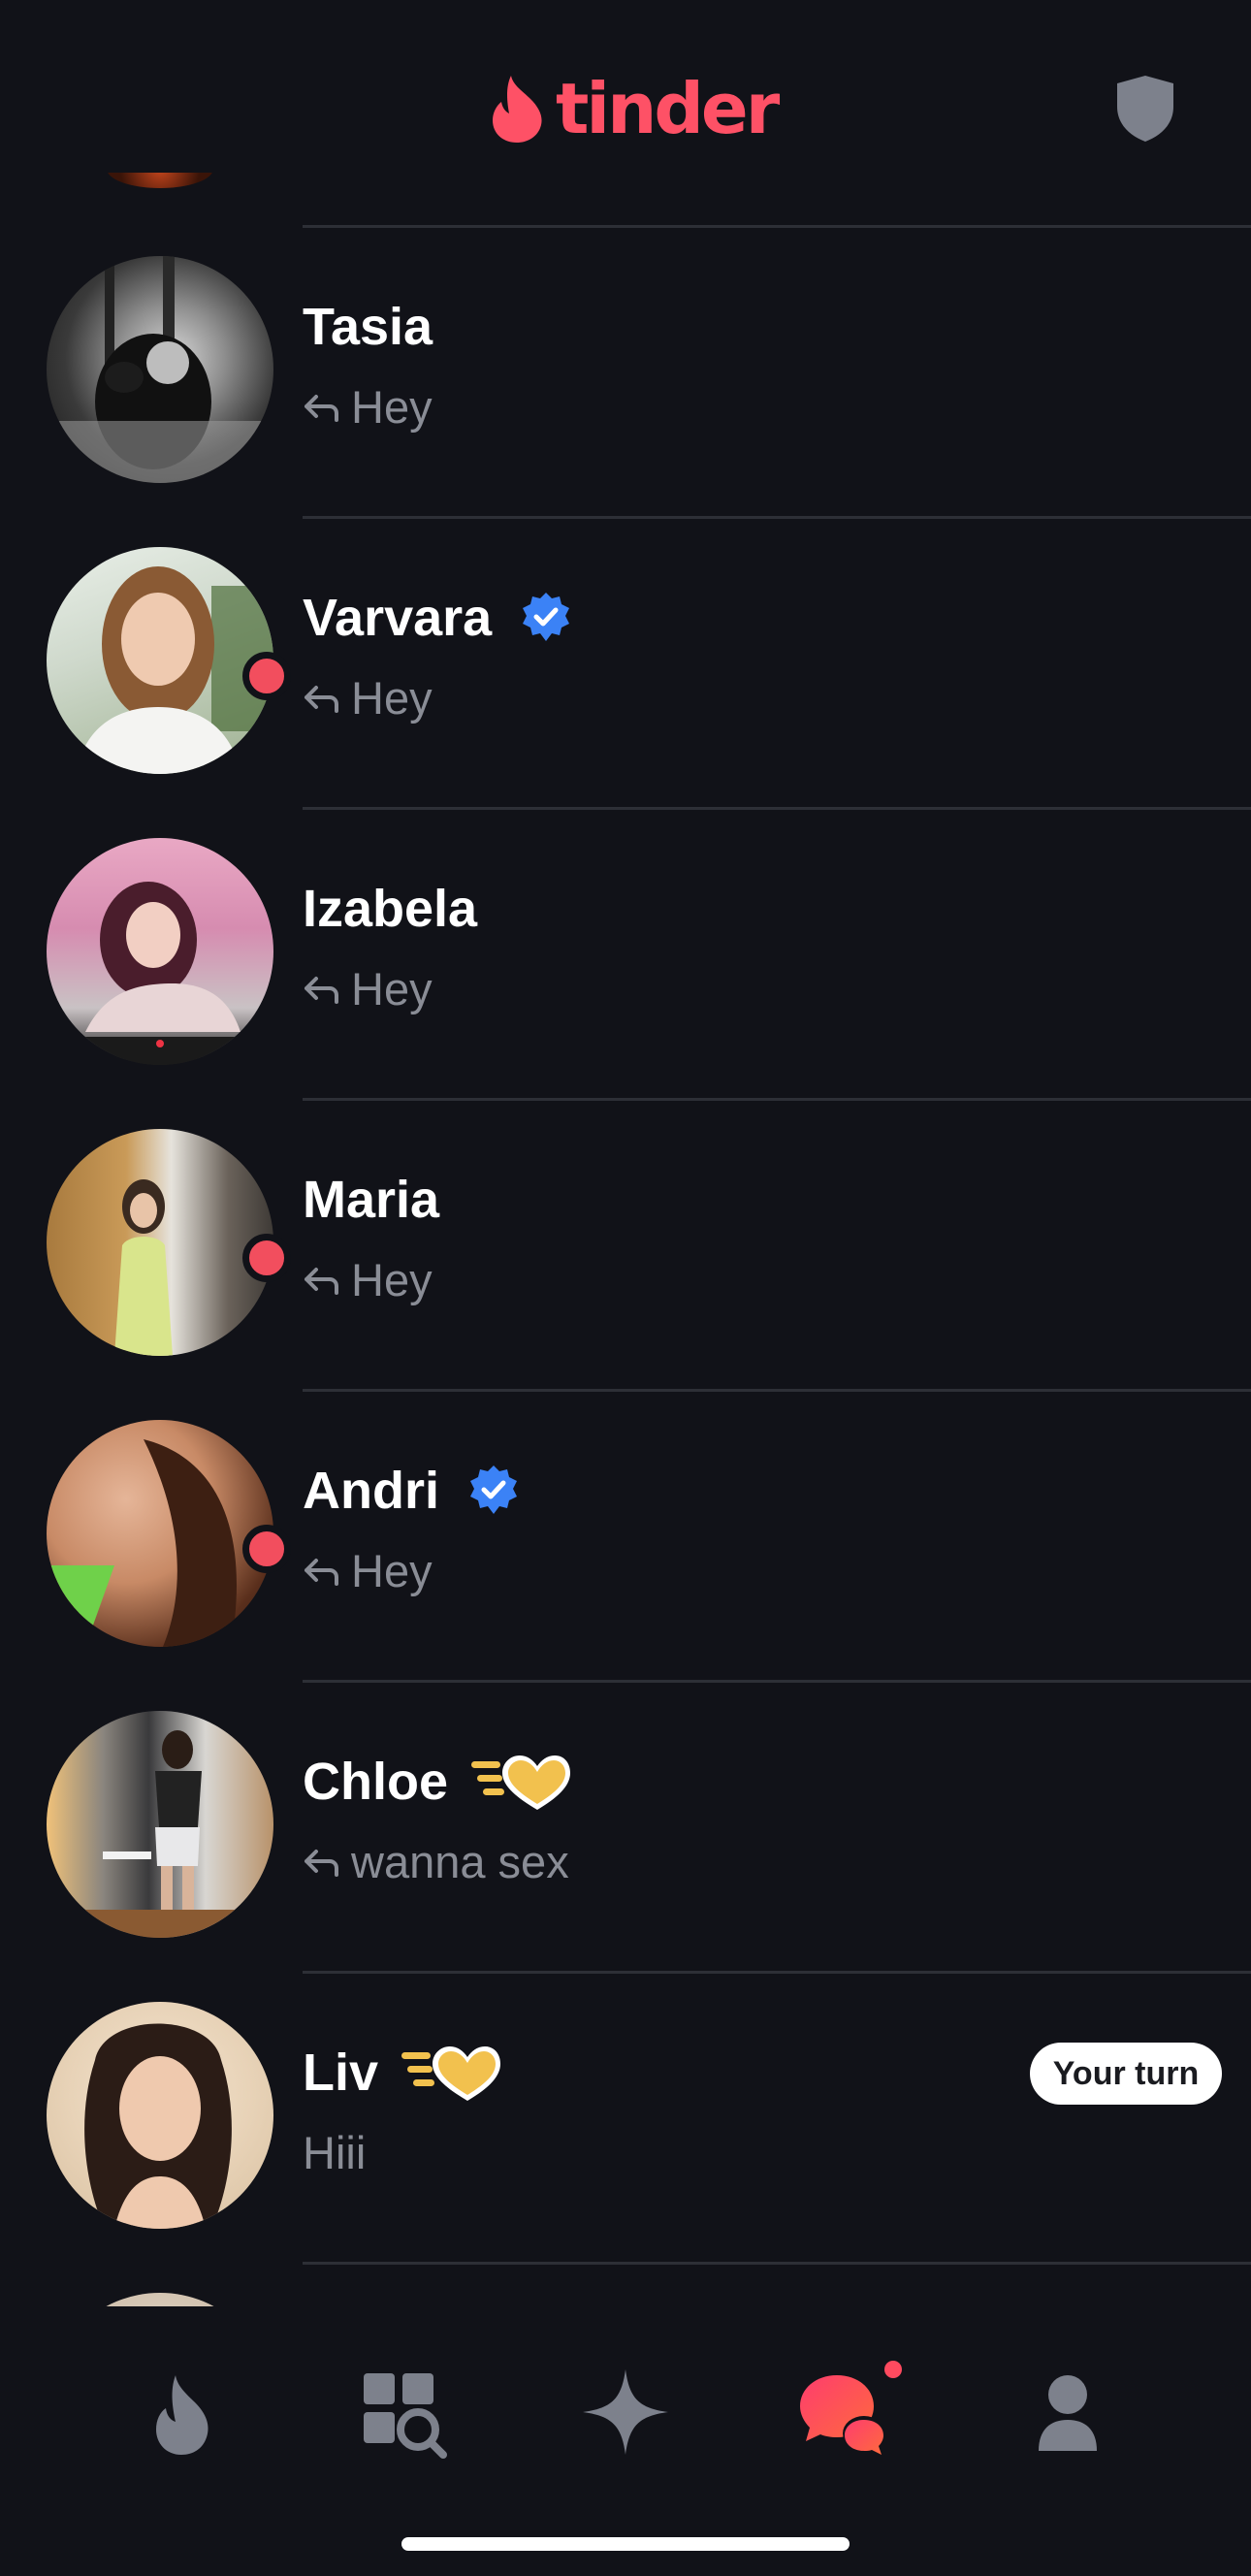  I want to click on shield-icon, so click(1145, 109).